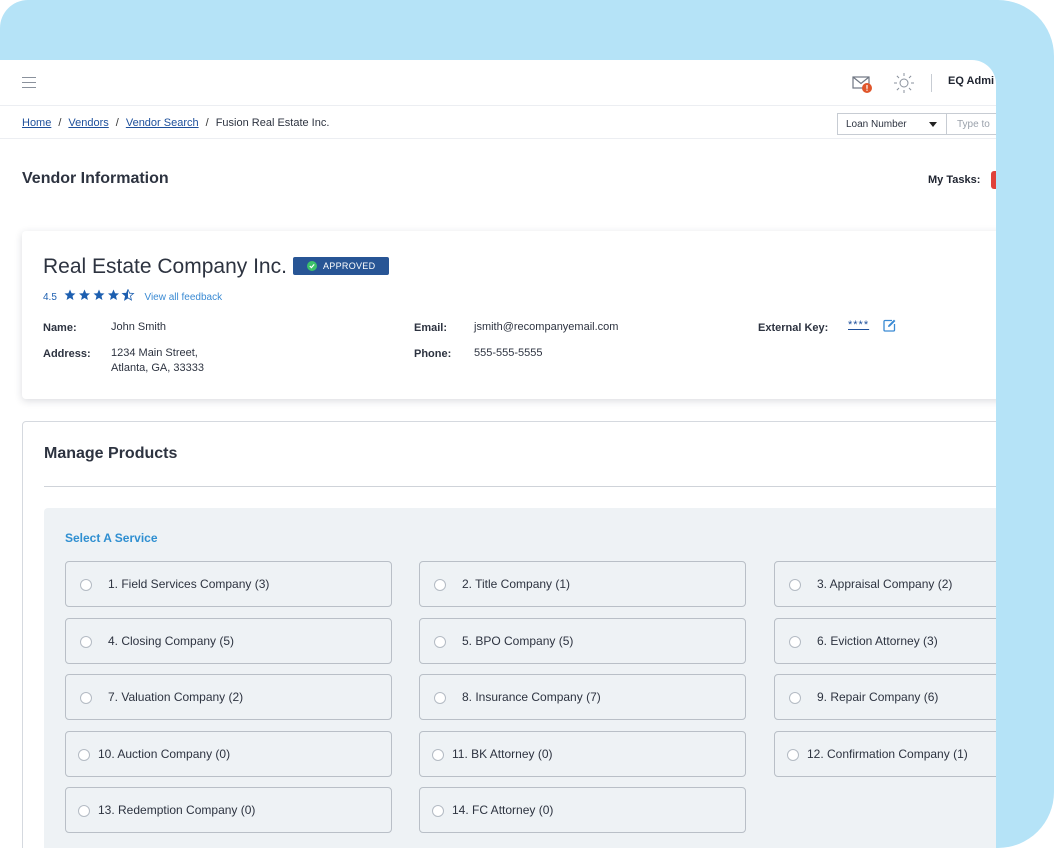  What do you see at coordinates (971, 124) in the screenshot?
I see `search-input` at bounding box center [971, 124].